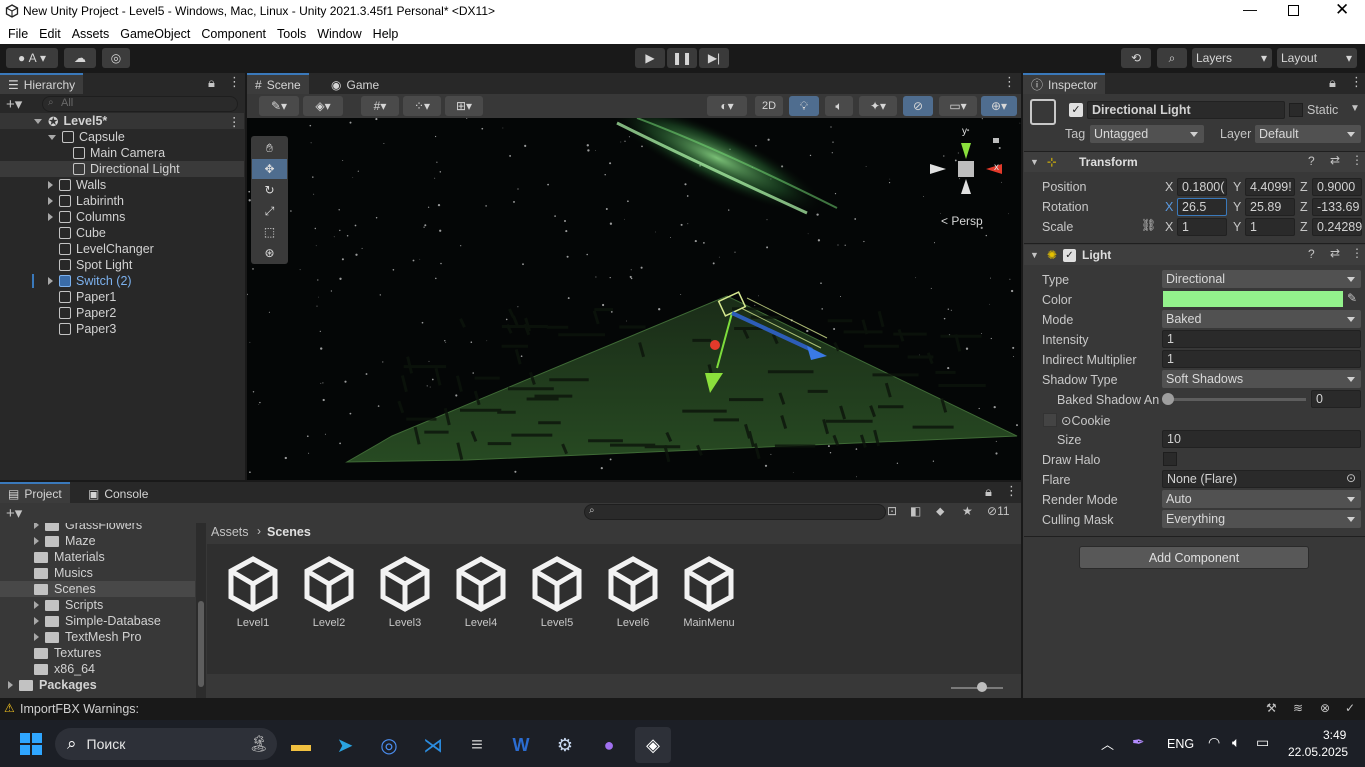 This screenshot has height=767, width=1365. Describe the element at coordinates (1214, 742) in the screenshot. I see `wifi-icon: ◠` at that location.